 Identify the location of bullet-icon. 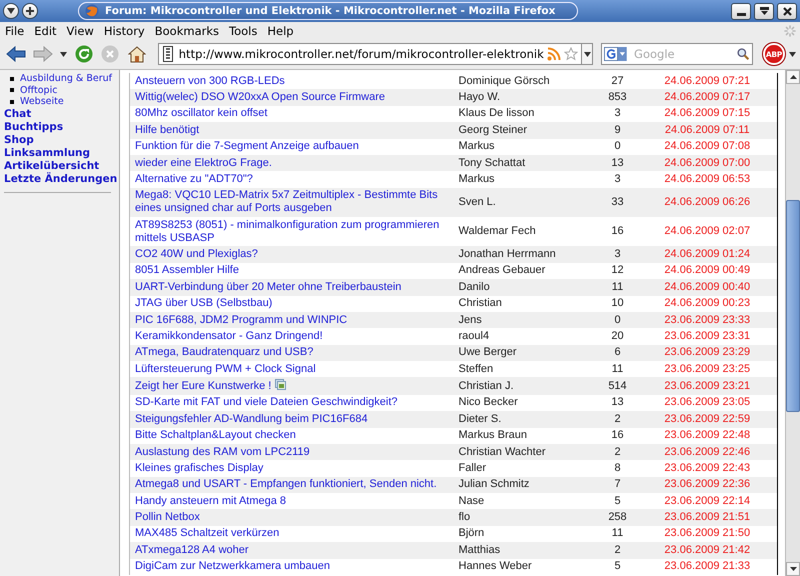
(12, 102).